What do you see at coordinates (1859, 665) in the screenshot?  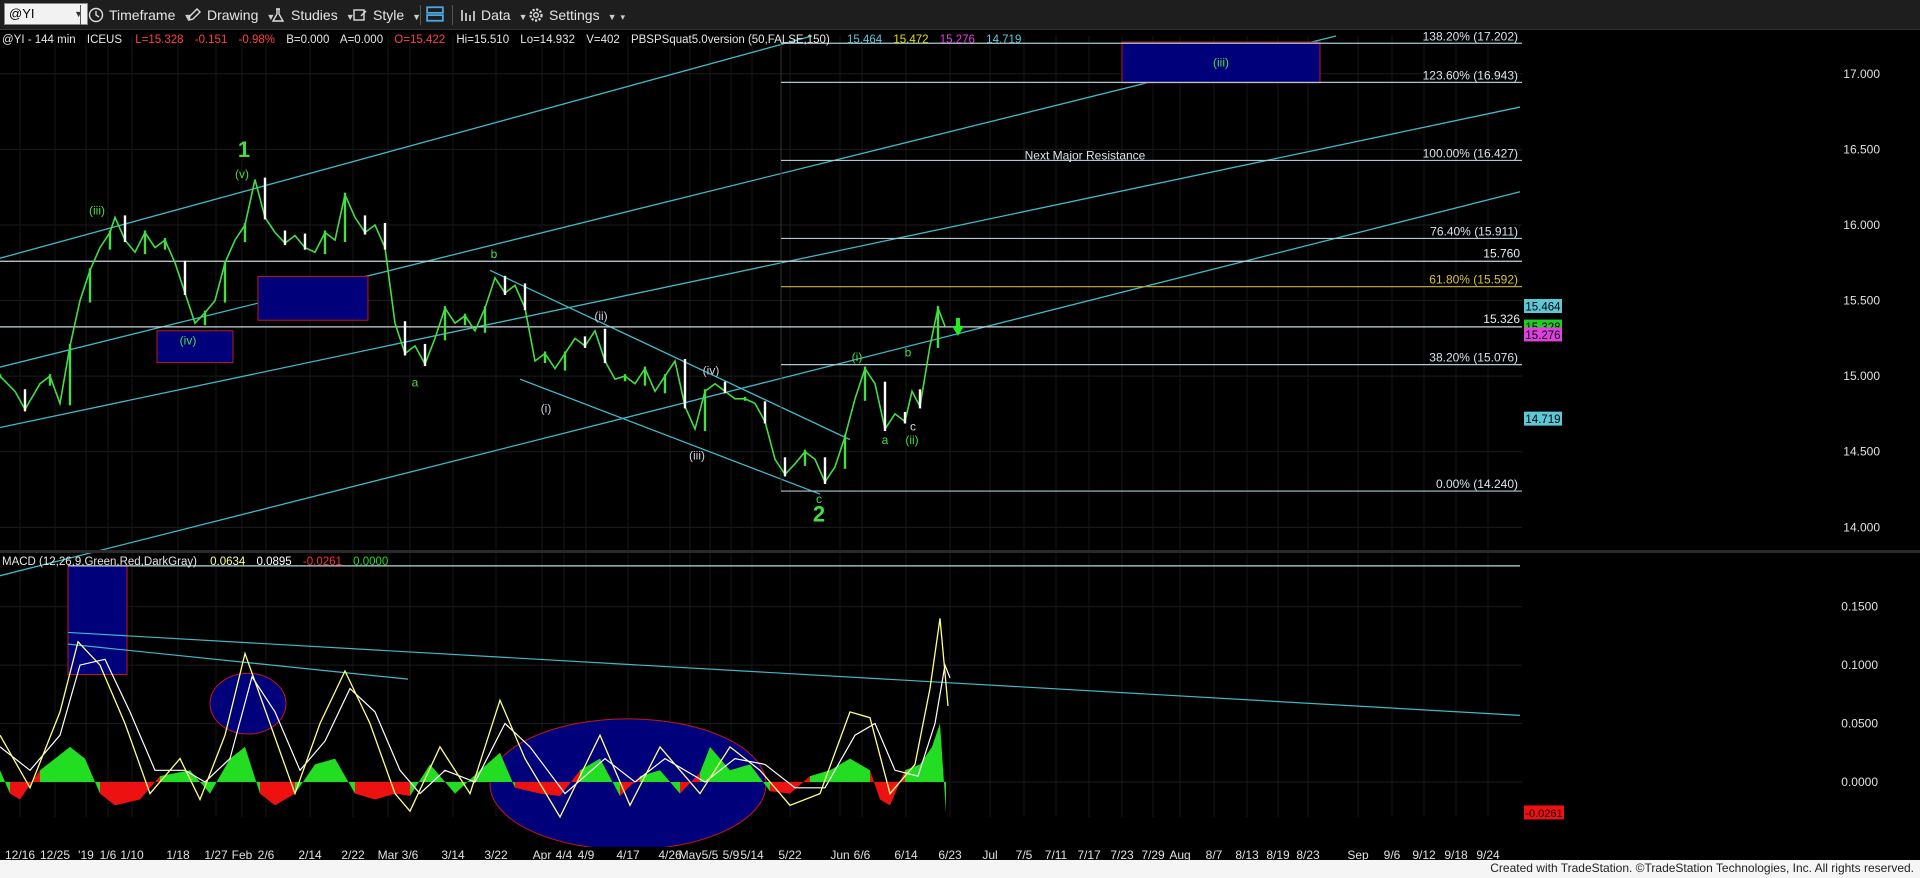 I see `macd-y-tick-label: 0.1000` at bounding box center [1859, 665].